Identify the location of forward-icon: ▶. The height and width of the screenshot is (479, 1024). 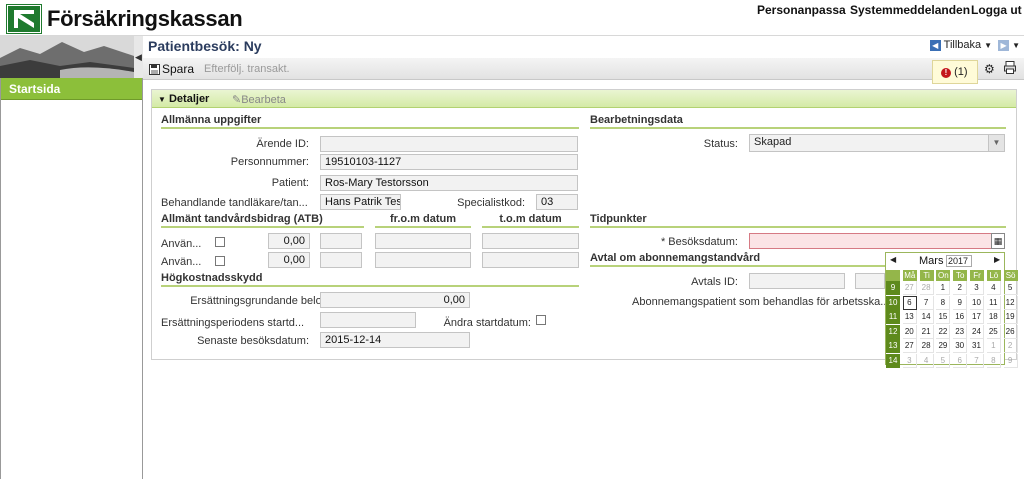
(1004, 45).